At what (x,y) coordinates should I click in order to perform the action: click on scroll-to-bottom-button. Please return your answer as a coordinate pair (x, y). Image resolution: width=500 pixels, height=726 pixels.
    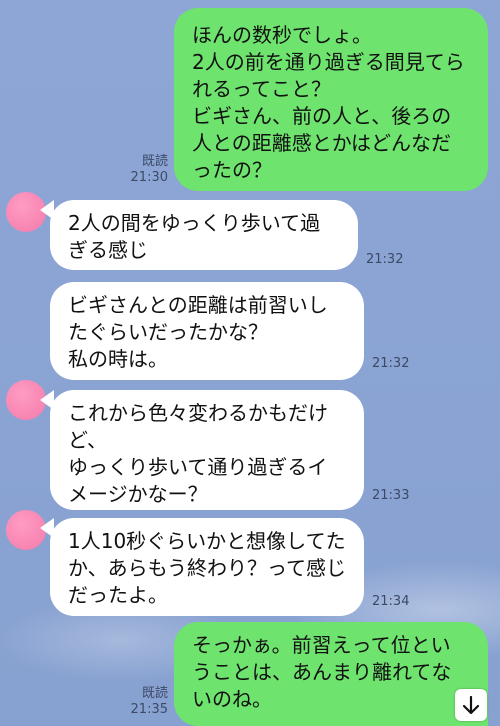
    Looking at the image, I should click on (471, 705).